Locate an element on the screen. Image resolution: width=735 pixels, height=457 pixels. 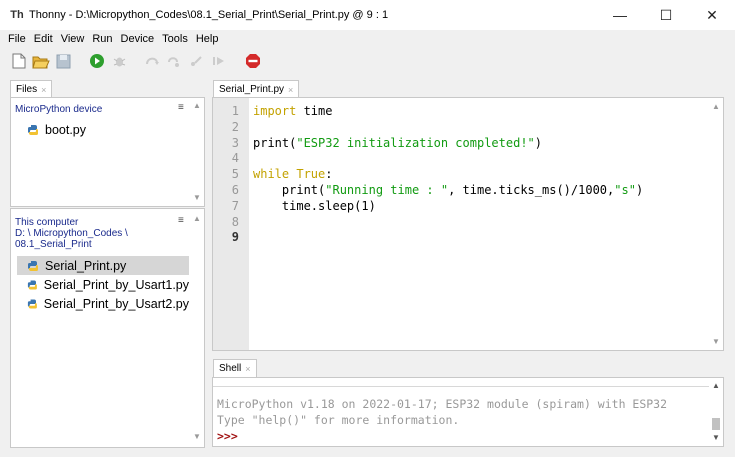
toolbar is located at coordinates (367, 61).